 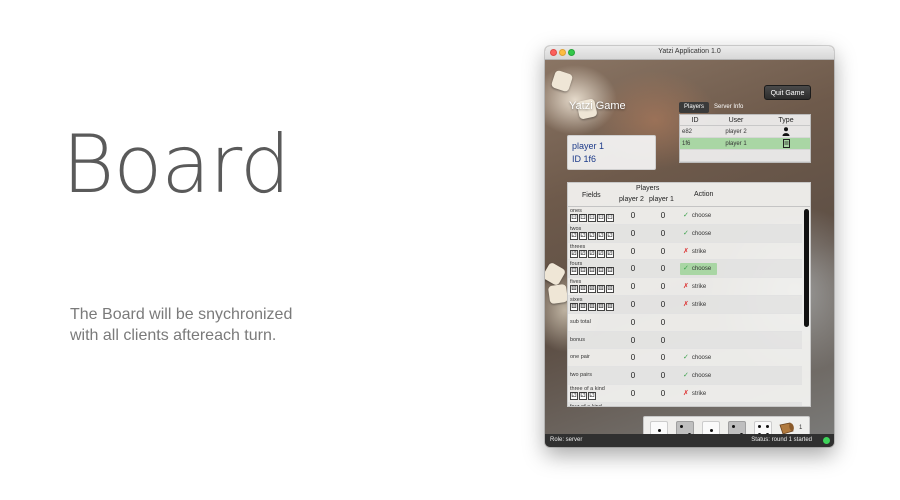 I want to click on player-row-empty, so click(x=745, y=156).